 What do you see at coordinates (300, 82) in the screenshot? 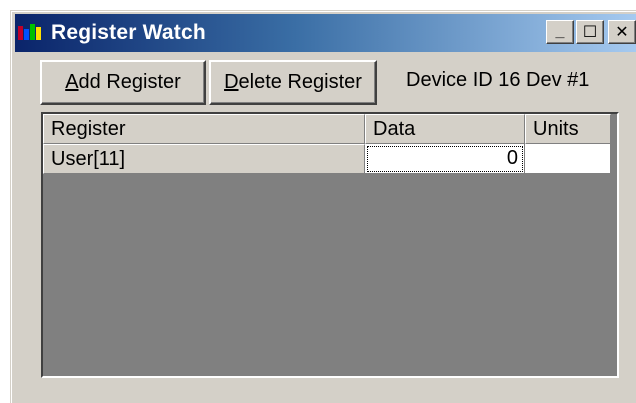
I see `delete-register-label: elete Register` at bounding box center [300, 82].